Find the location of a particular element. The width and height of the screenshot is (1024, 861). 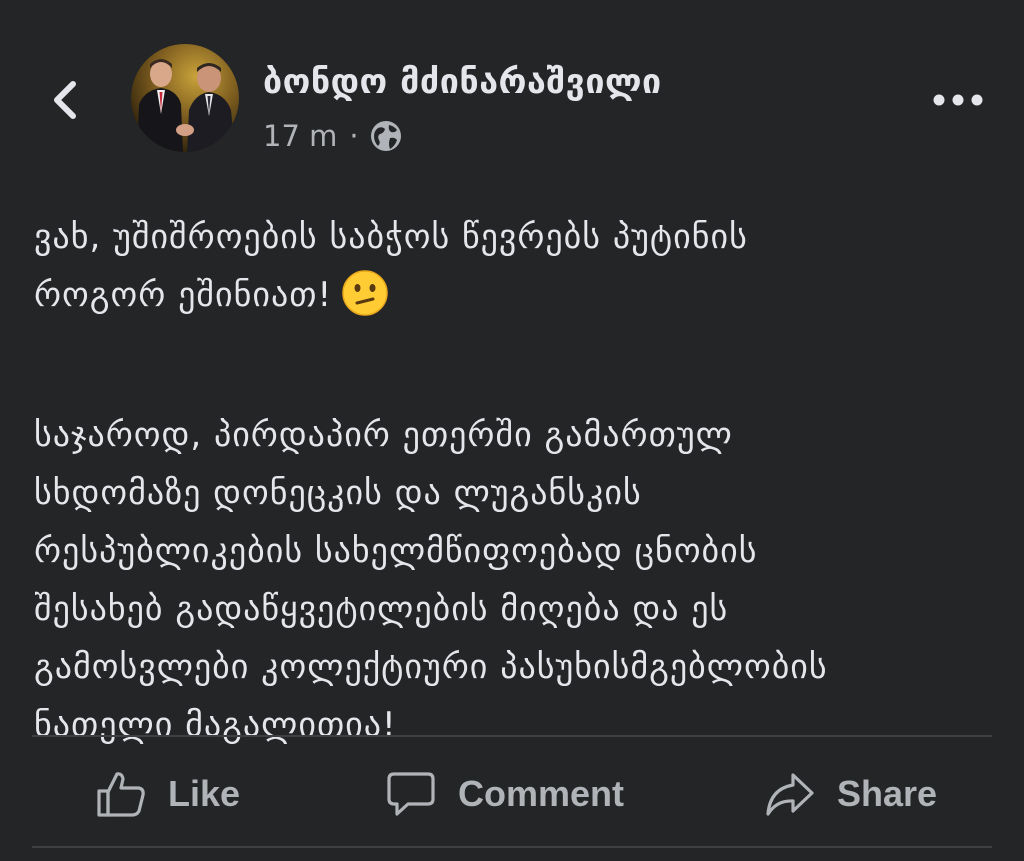

comment-button: Comment is located at coordinates (505, 794).